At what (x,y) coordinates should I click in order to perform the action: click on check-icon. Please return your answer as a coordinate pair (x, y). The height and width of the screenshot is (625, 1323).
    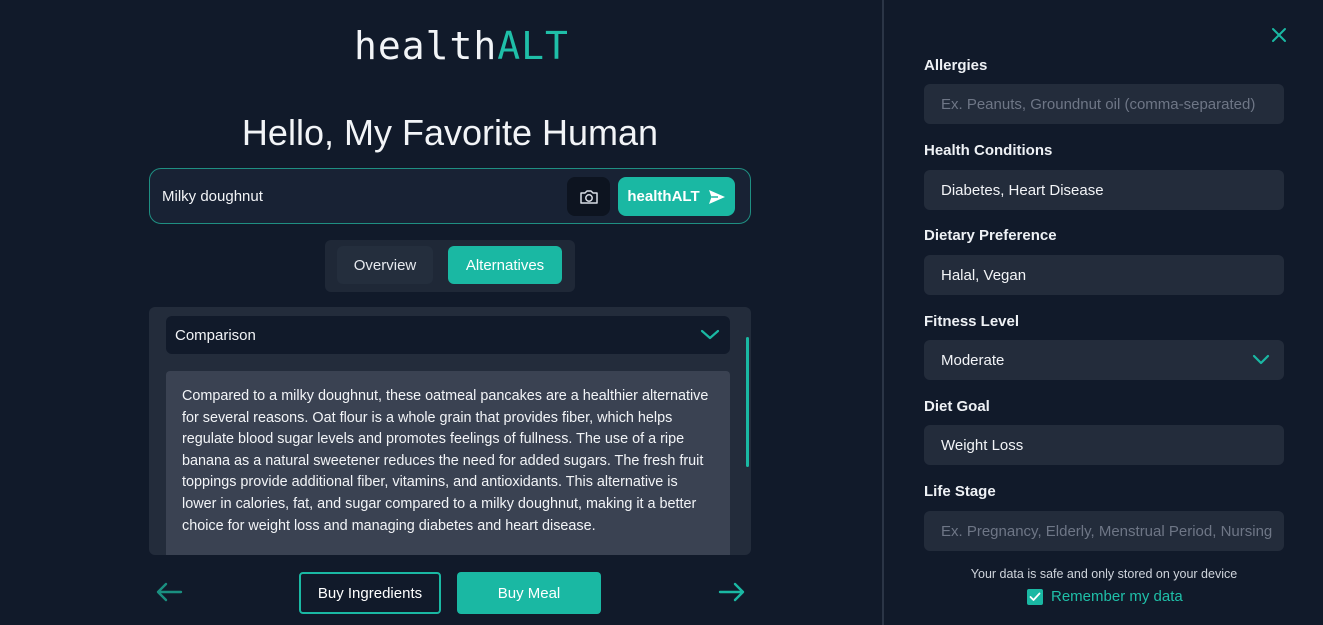
    Looking at the image, I should click on (1035, 596).